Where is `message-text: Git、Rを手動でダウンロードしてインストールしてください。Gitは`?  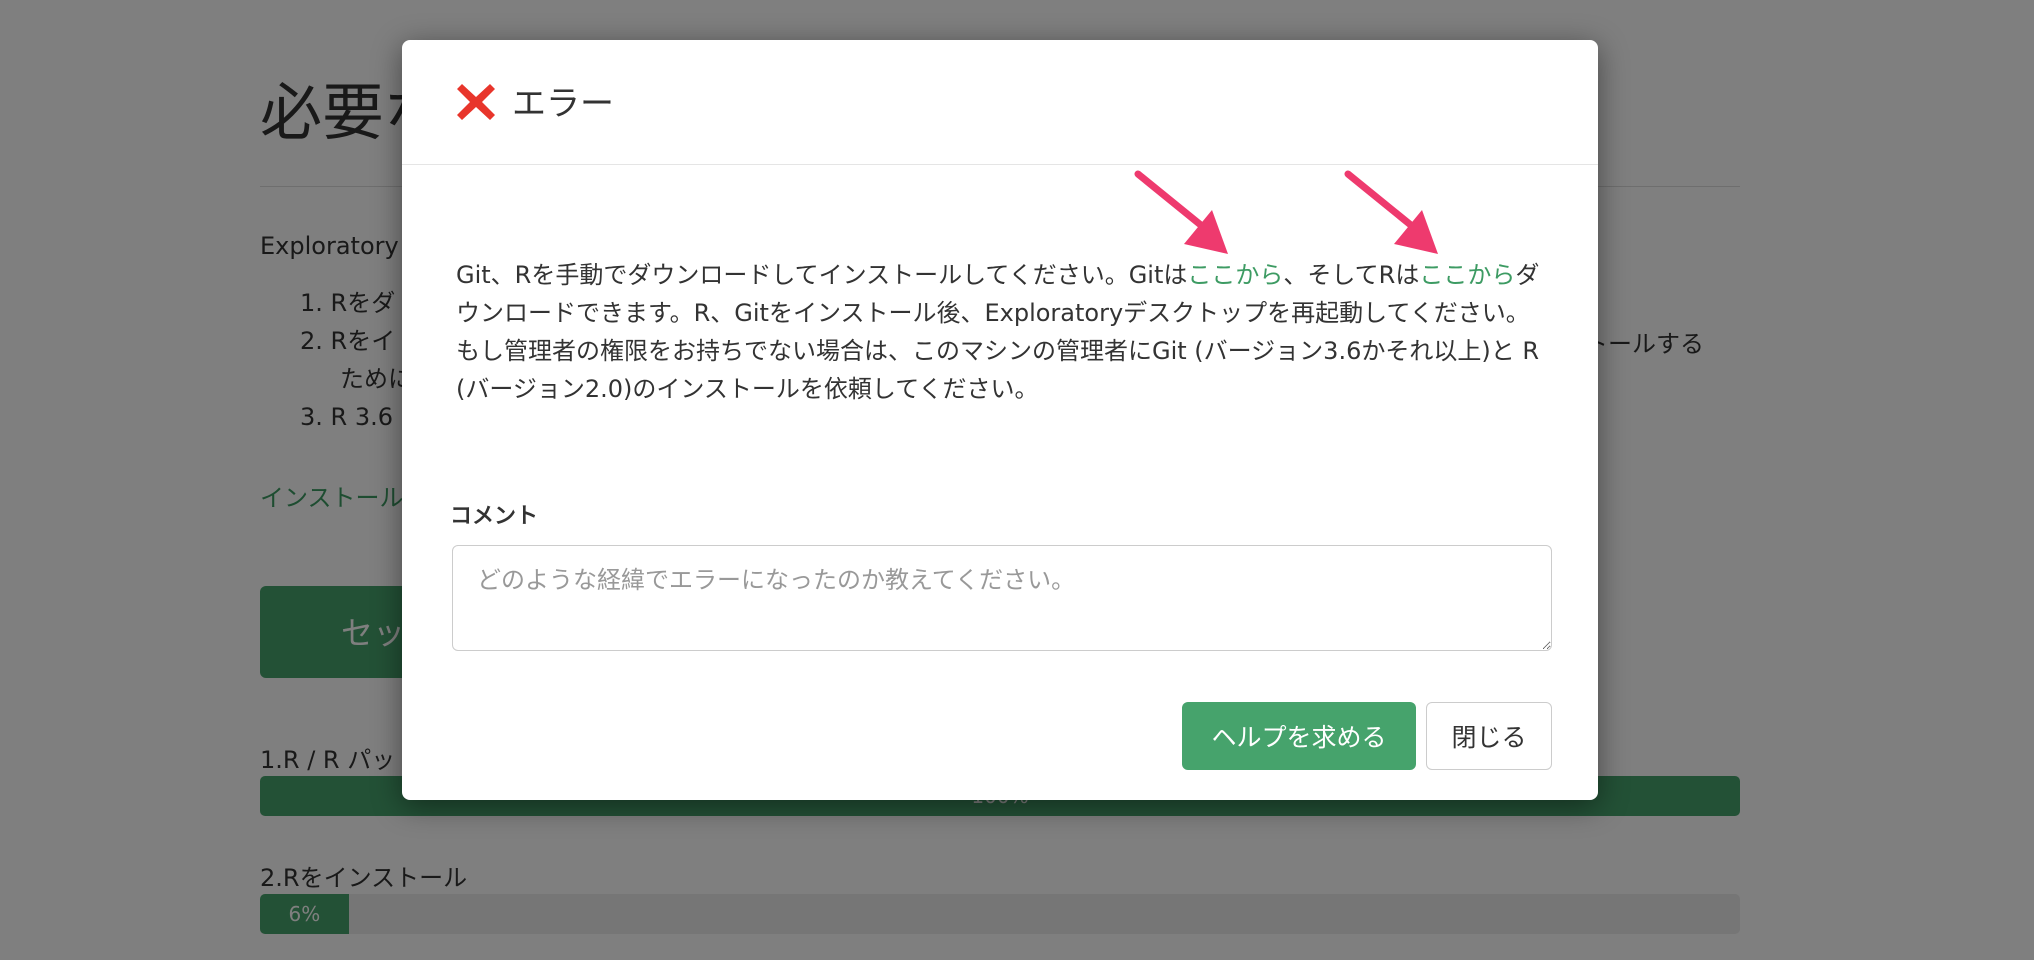
message-text: Git、Rを手動でダウンロードしてインストールしてください。Gitは is located at coordinates (822, 275).